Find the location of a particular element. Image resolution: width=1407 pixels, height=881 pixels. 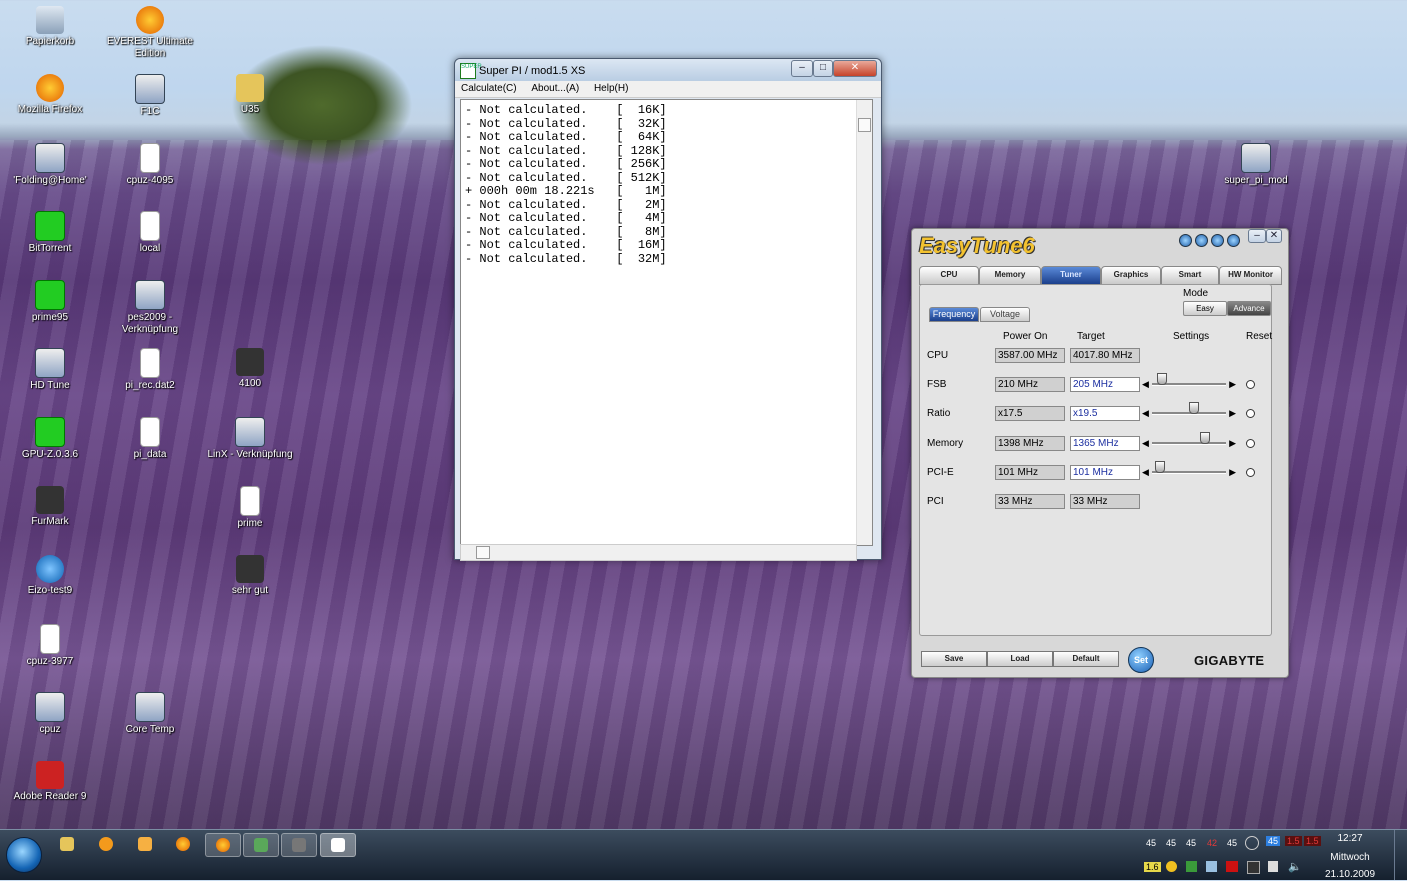

scroll-thumb is located at coordinates (864, 125).